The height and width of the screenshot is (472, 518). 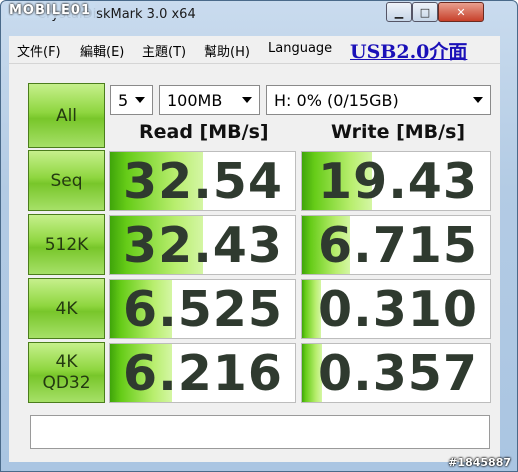 I want to click on 512k-write-result: 6.715, so click(x=396, y=245).